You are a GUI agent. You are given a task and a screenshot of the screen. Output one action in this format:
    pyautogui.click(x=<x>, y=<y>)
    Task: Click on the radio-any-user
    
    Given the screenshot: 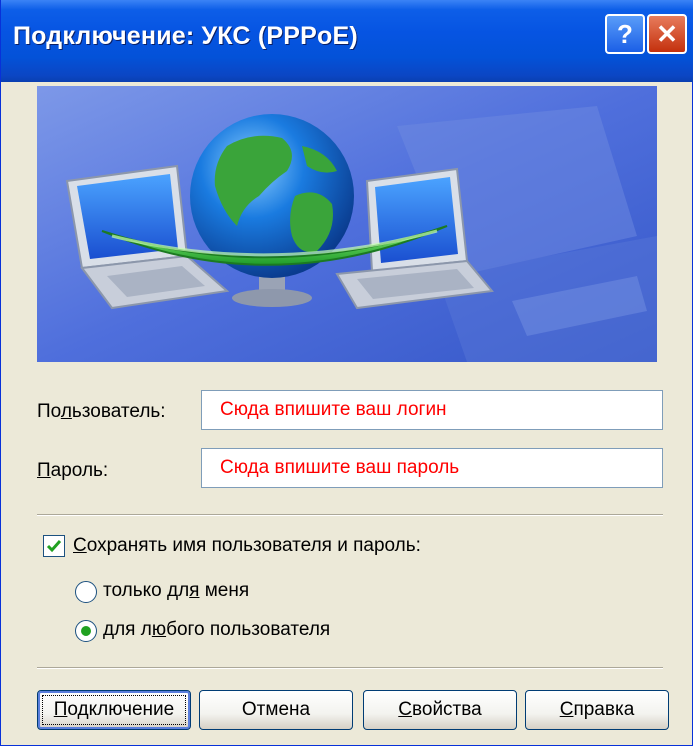 What is the action you would take?
    pyautogui.click(x=86, y=631)
    